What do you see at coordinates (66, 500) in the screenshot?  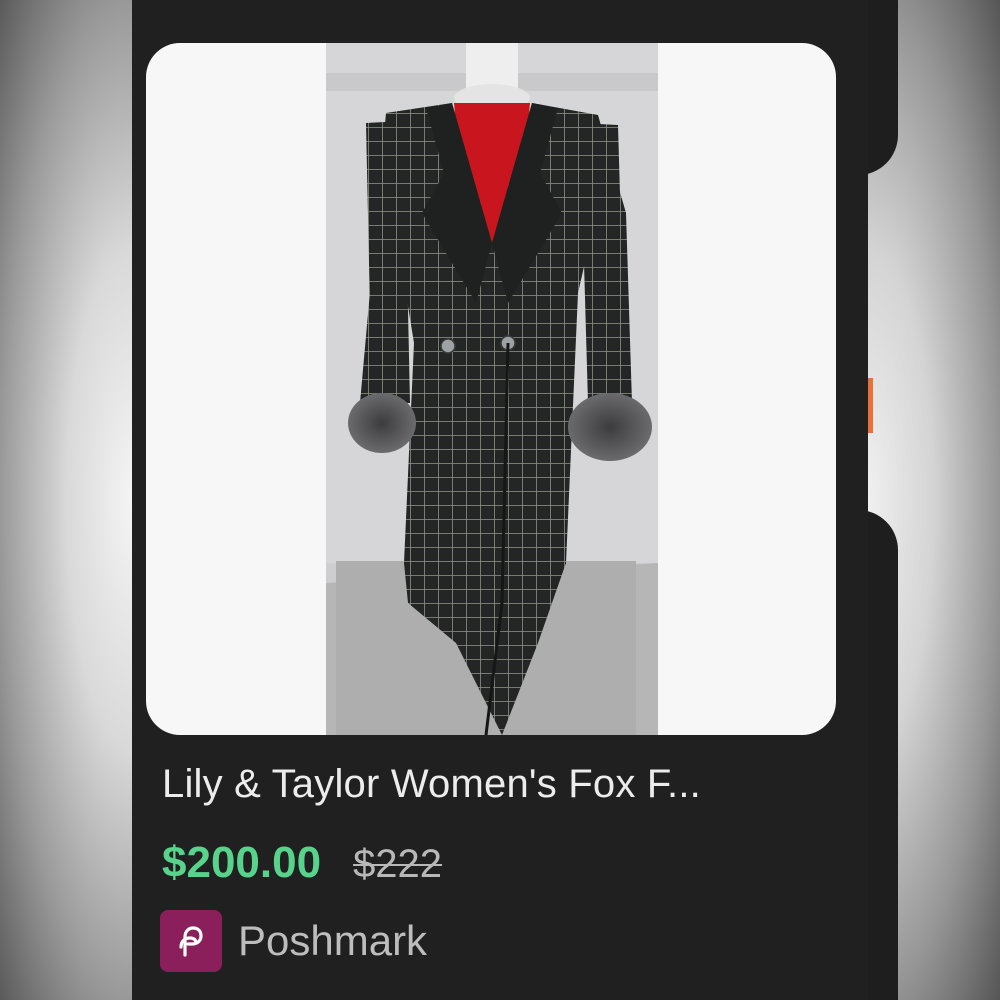 I see `blurred-background-left` at bounding box center [66, 500].